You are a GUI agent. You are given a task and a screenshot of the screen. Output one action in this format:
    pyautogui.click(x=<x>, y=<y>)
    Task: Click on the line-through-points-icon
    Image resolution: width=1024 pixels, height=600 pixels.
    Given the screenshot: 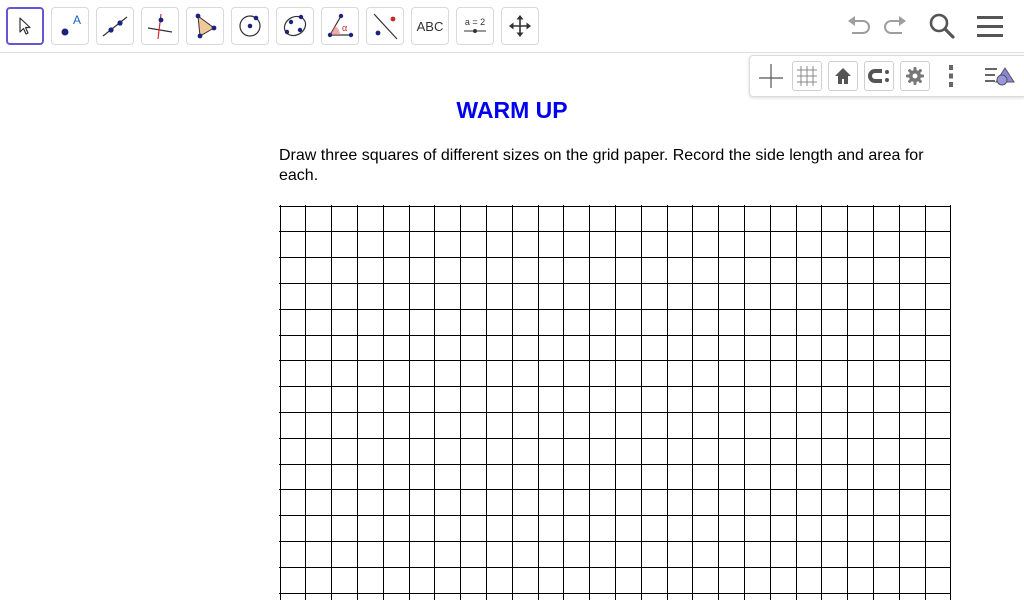 What is the action you would take?
    pyautogui.click(x=115, y=26)
    